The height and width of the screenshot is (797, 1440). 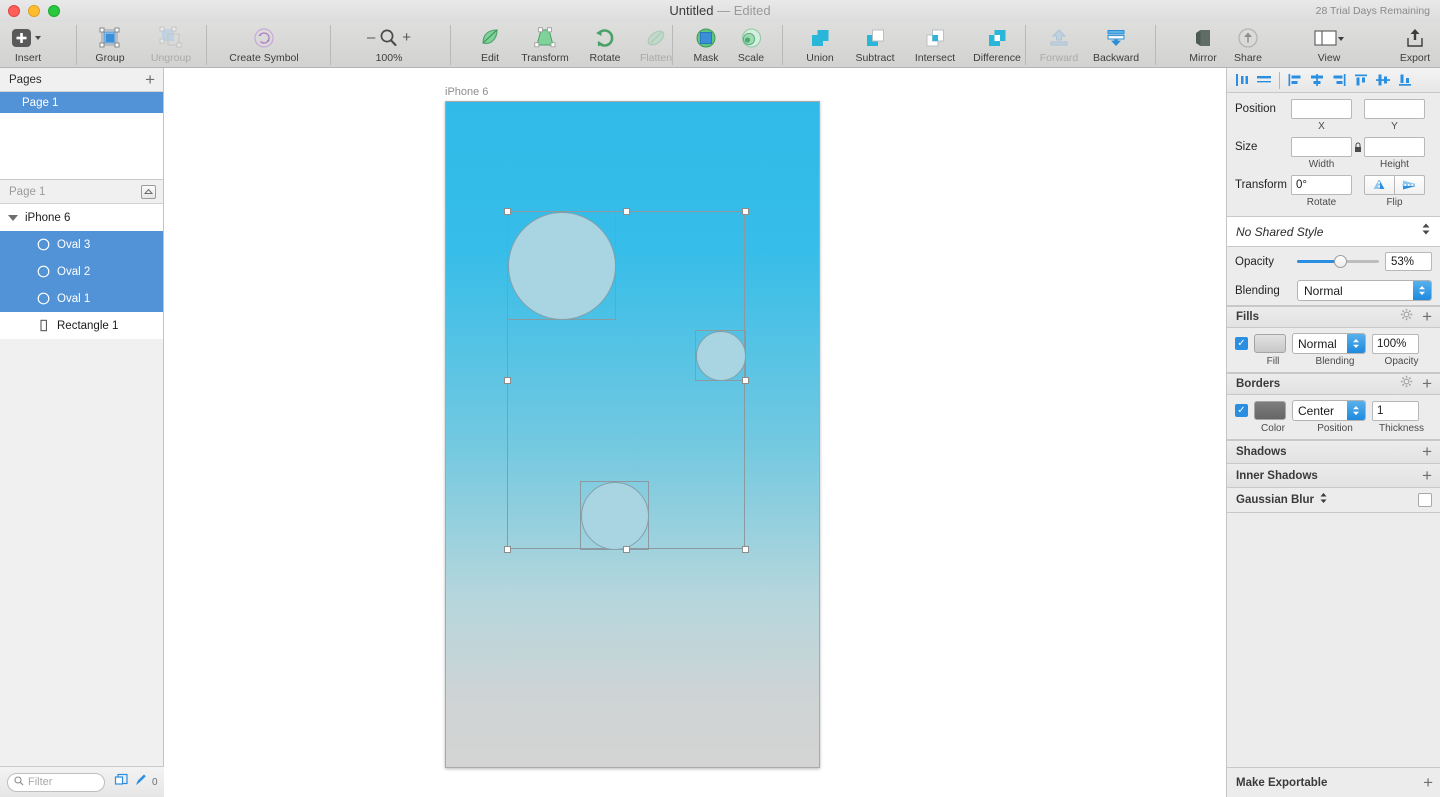 I want to click on resize-handle-top-left, so click(x=507, y=211).